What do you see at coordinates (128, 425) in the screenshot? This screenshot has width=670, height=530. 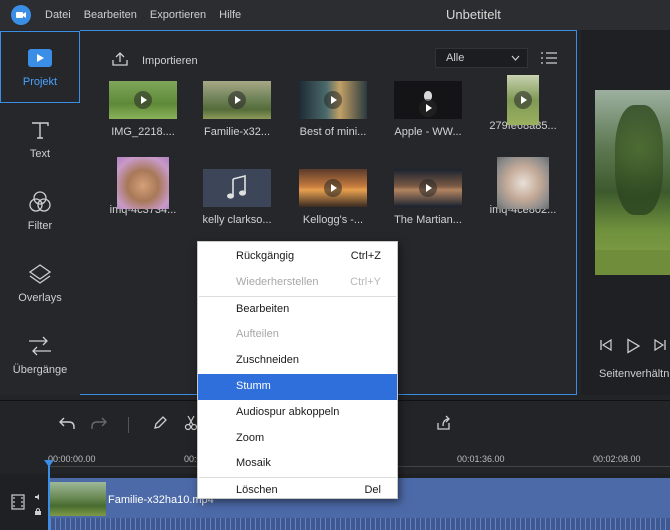 I see `toolbar-divider` at bounding box center [128, 425].